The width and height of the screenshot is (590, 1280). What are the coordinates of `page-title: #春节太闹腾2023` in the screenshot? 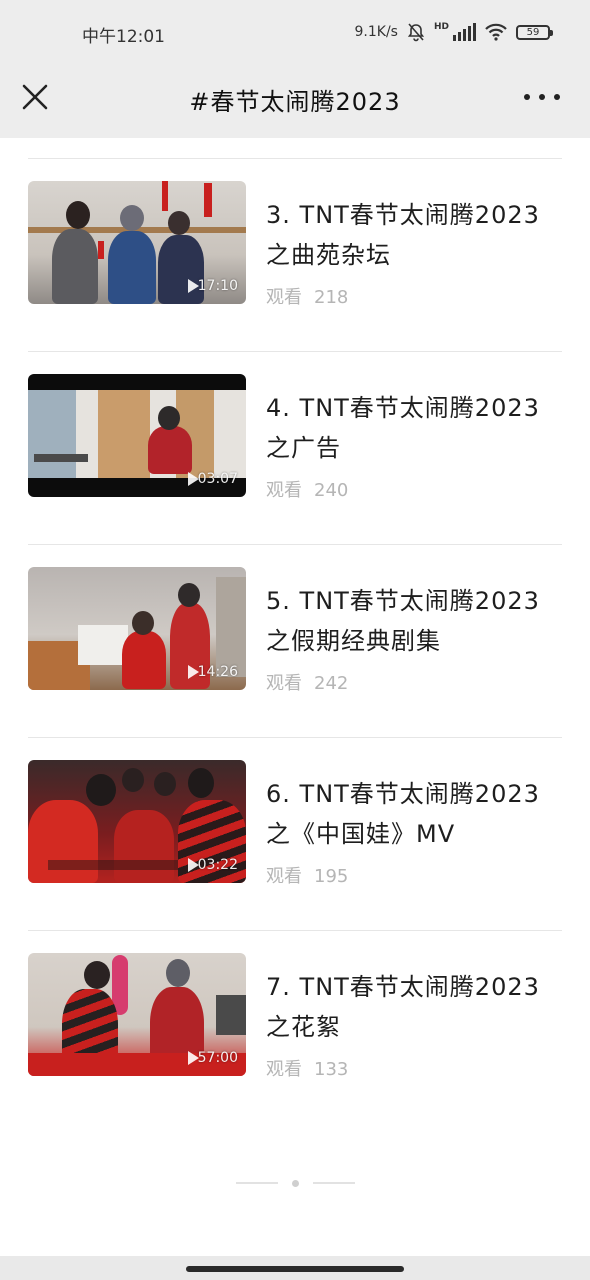 It's located at (295, 102).